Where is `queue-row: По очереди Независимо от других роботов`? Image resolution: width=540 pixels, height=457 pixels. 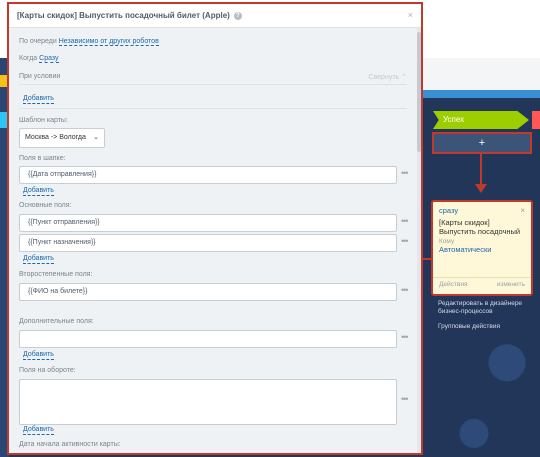 queue-row: По очереди Независимо от других роботов is located at coordinates (89, 42).